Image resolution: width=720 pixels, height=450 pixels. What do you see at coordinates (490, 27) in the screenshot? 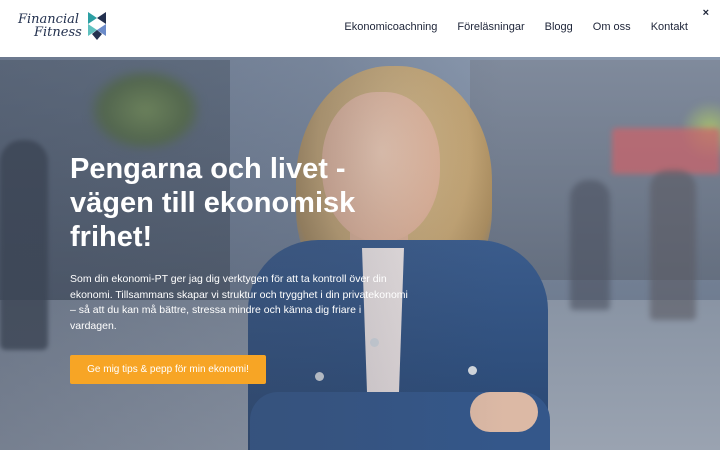
I see `nav-item-forelasningar: Föreläsningar` at bounding box center [490, 27].